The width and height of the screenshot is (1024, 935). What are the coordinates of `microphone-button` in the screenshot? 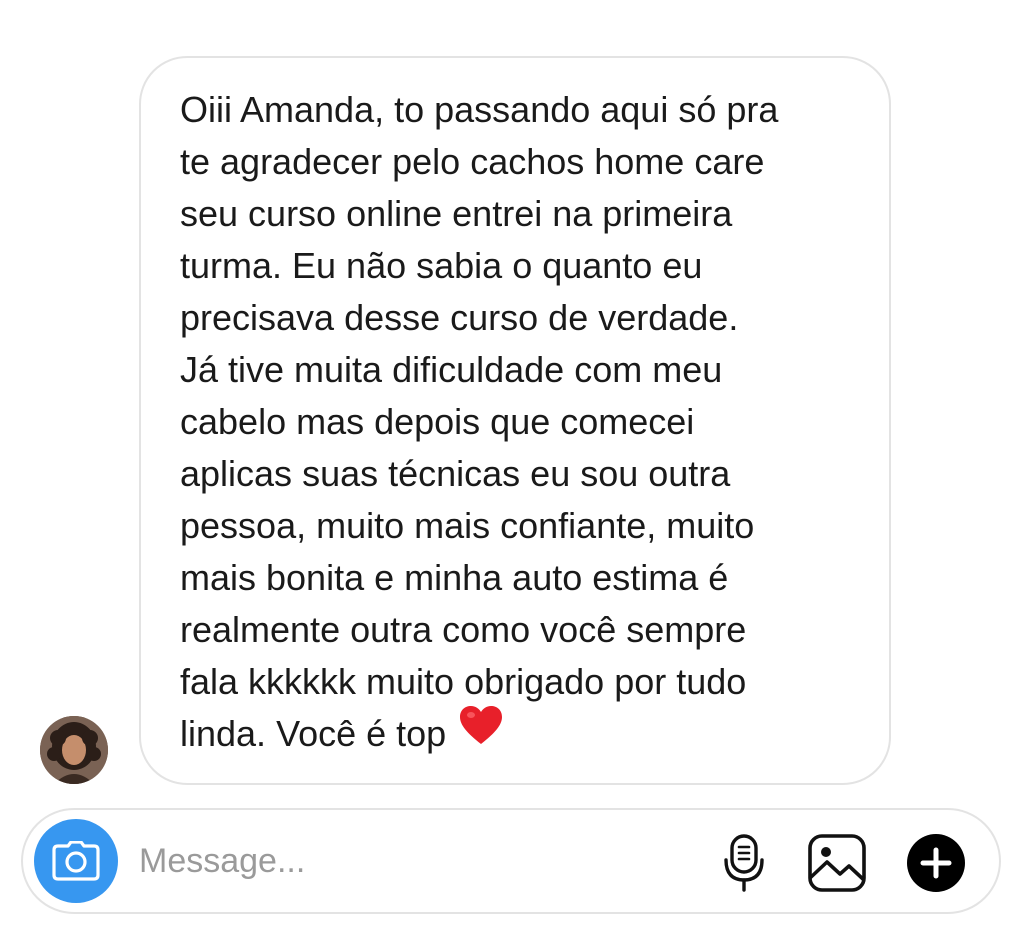 It's located at (744, 863).